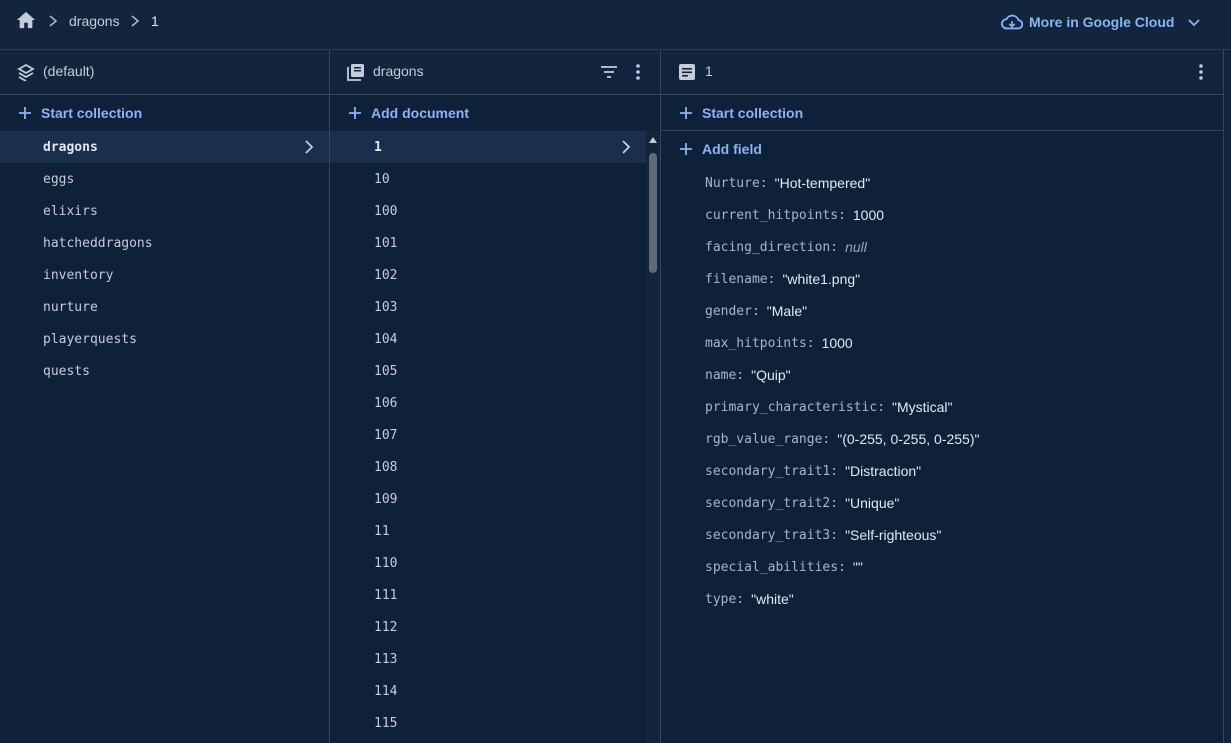 This screenshot has height=743, width=1231. I want to click on scroll-up-arrow-icon, so click(653, 140).